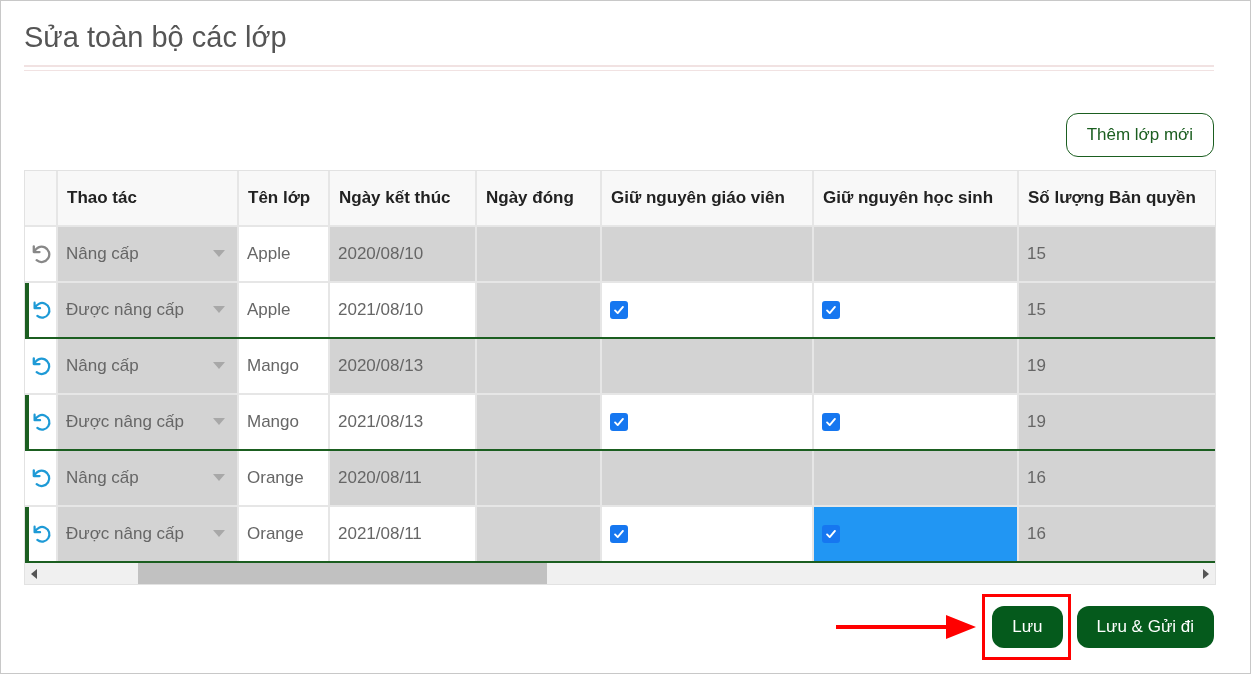  What do you see at coordinates (342, 573) in the screenshot?
I see `scrollbar-thumb` at bounding box center [342, 573].